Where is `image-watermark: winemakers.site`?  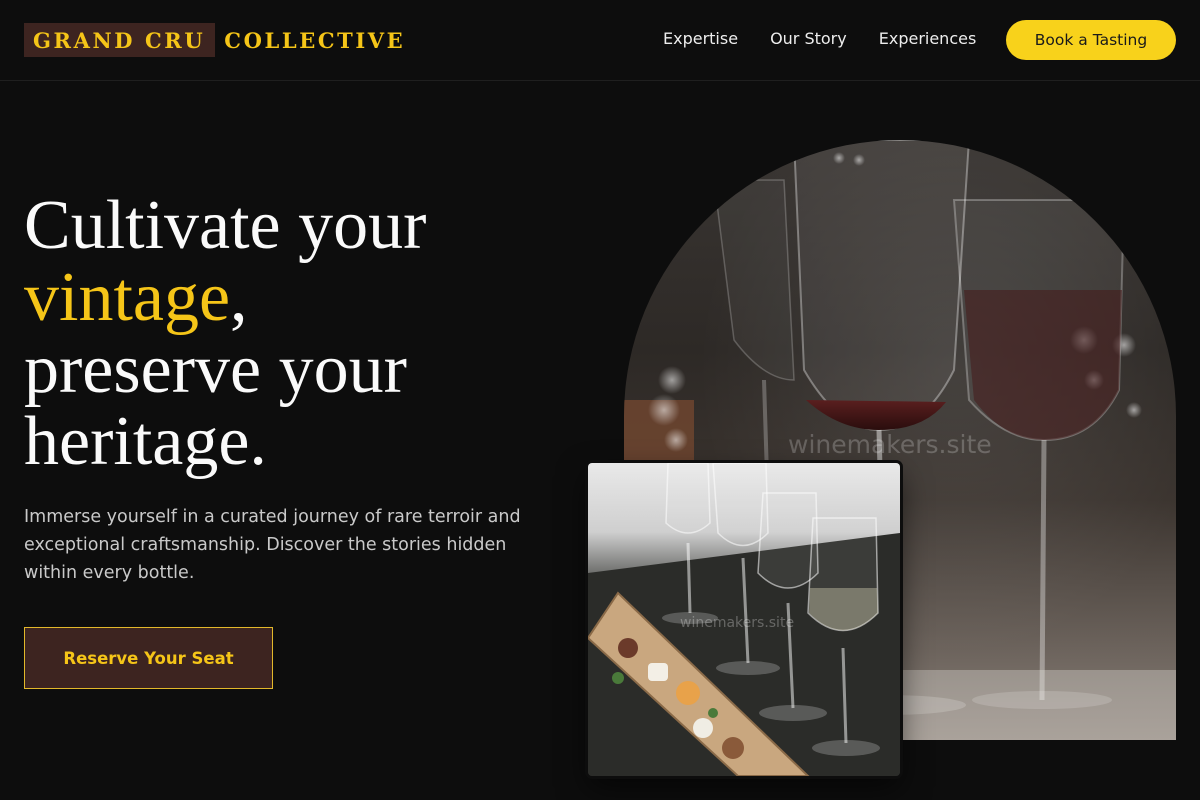 image-watermark: winemakers.site is located at coordinates (890, 444).